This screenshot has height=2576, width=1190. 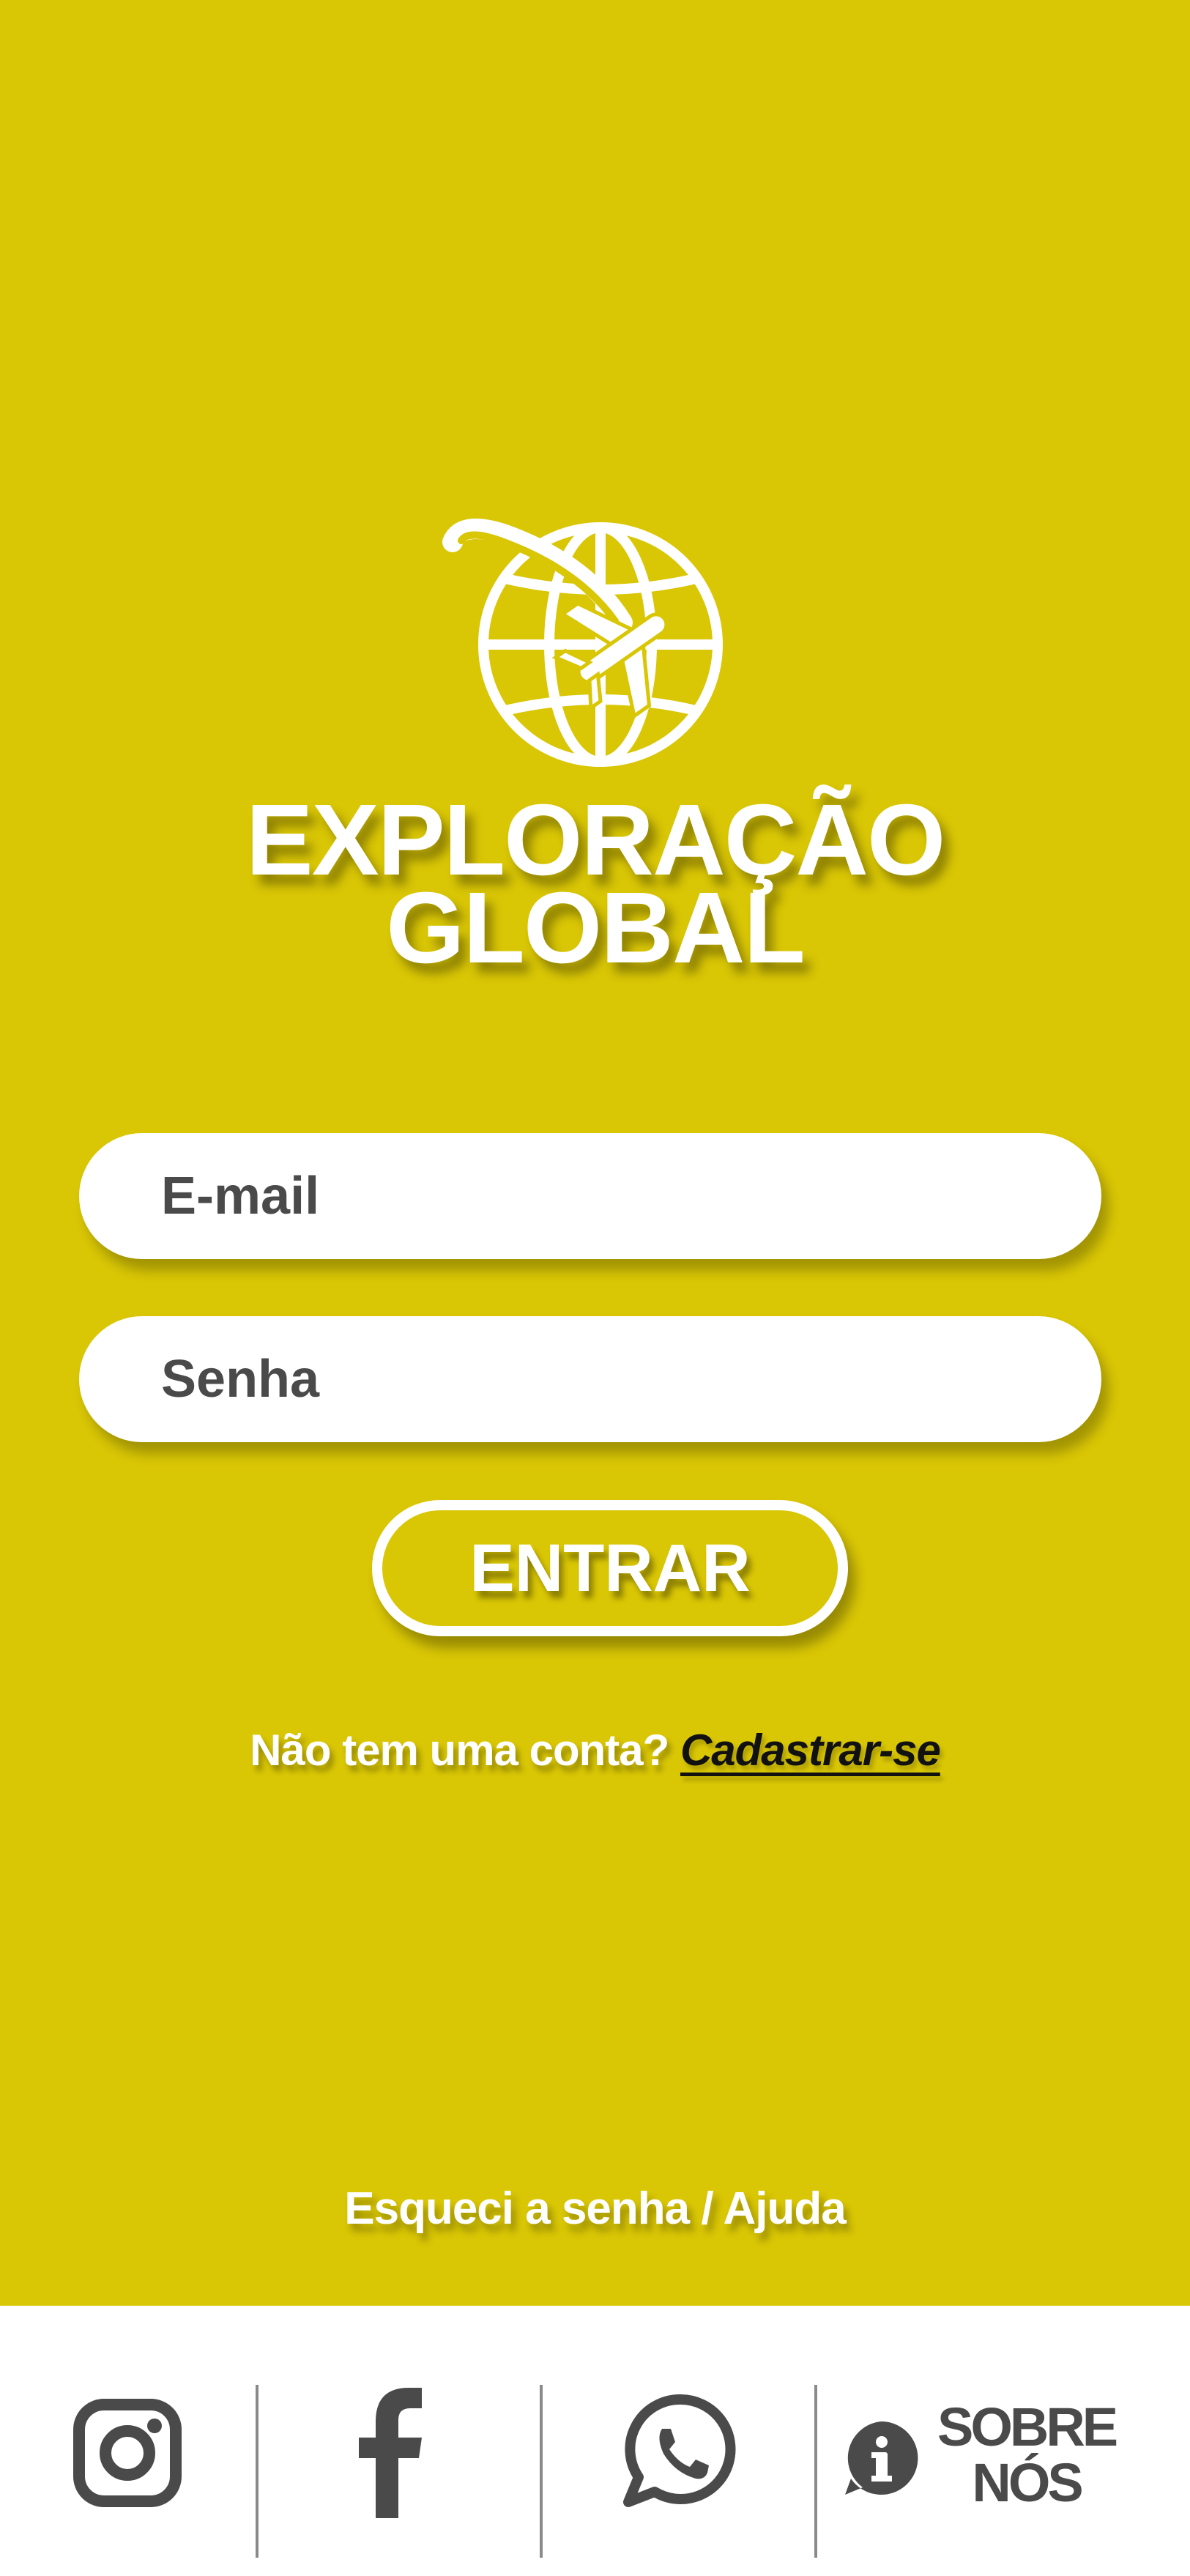 I want to click on signup-link: Cadastrar-se, so click(x=811, y=1750).